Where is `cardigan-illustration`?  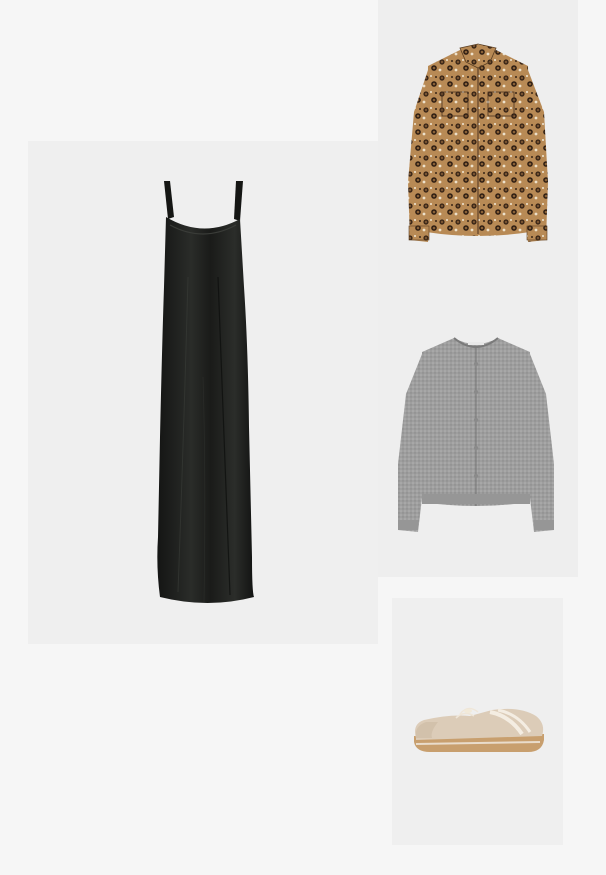
cardigan-illustration is located at coordinates (476, 434).